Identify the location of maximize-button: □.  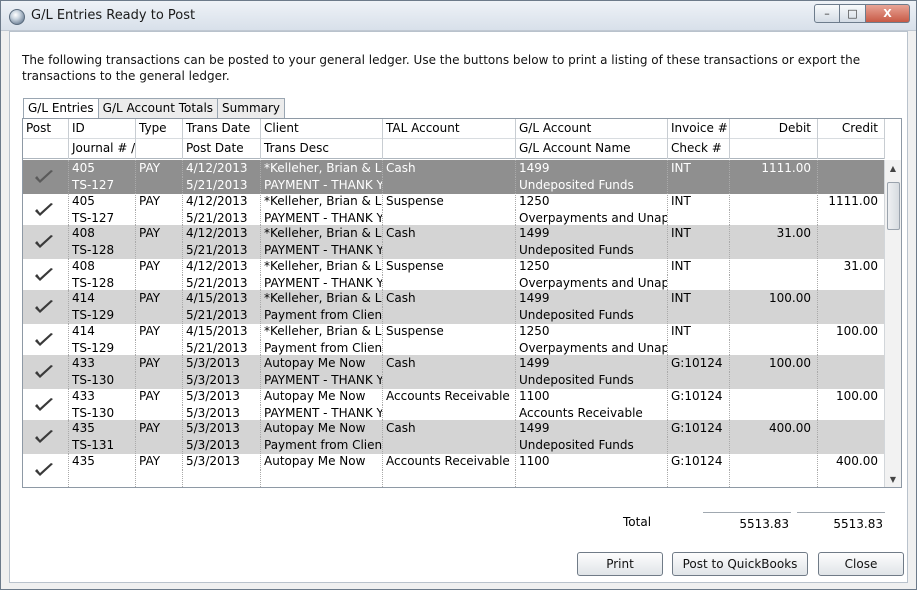
(853, 13).